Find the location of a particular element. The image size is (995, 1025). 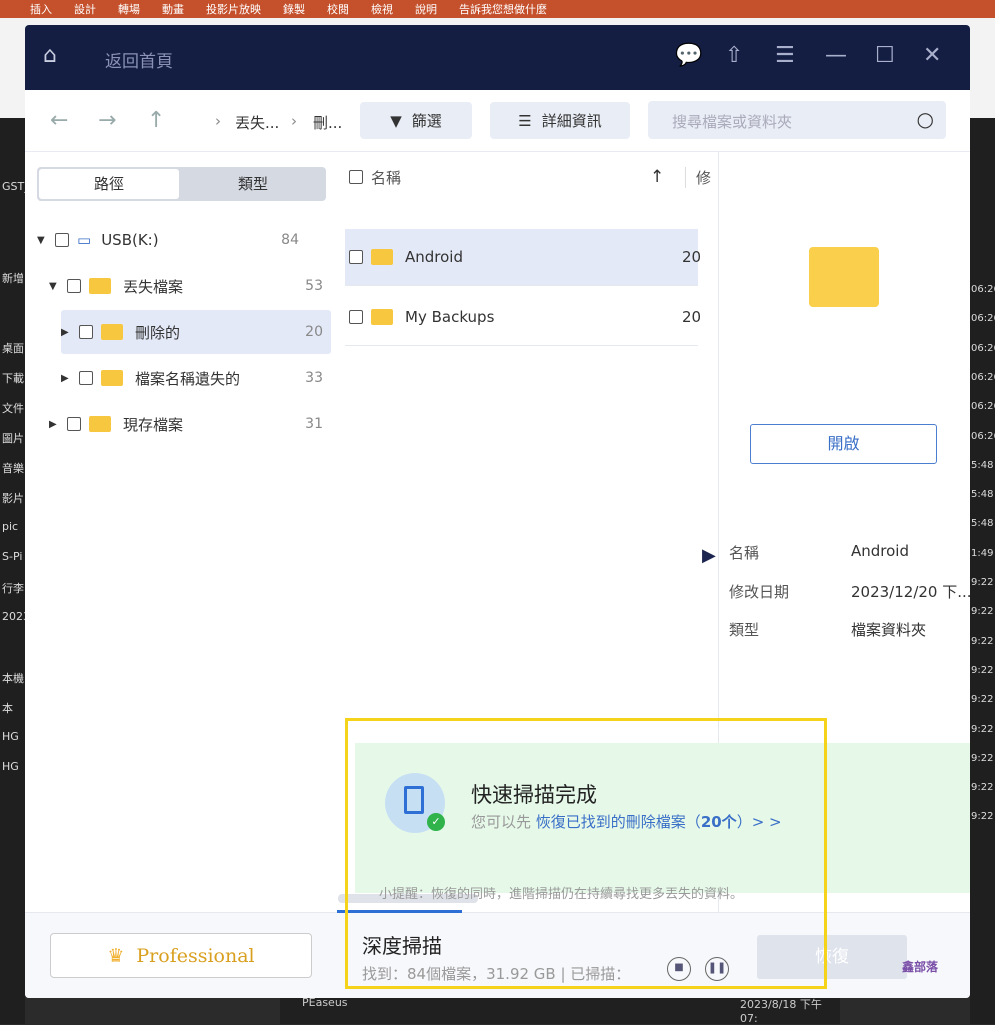

tree-item-existing: ▶ 現存檔案 31 is located at coordinates (190, 424).